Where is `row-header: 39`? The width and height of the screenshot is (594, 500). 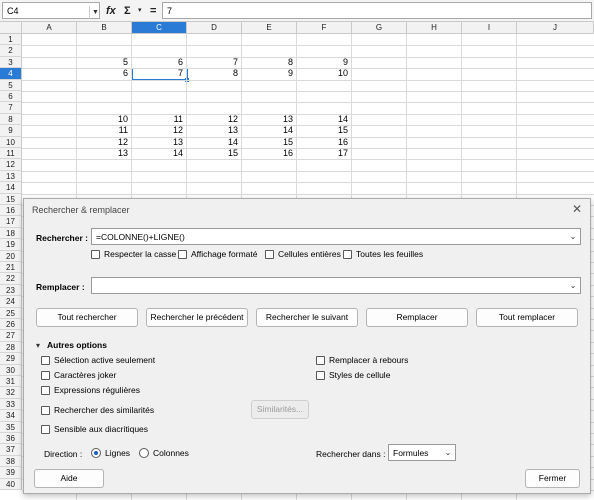
row-header: 39 is located at coordinates (11, 473).